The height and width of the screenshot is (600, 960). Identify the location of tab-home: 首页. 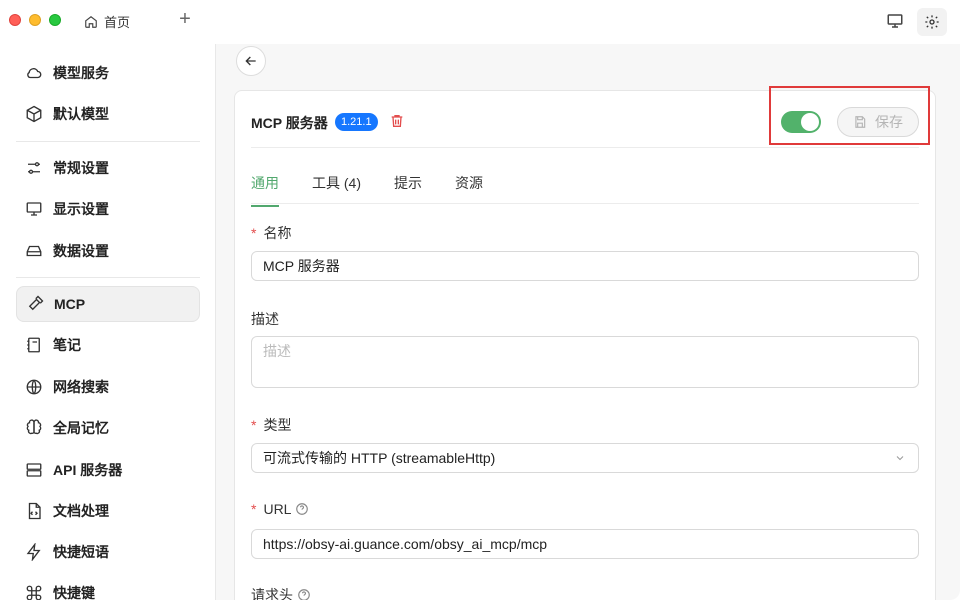
(107, 21).